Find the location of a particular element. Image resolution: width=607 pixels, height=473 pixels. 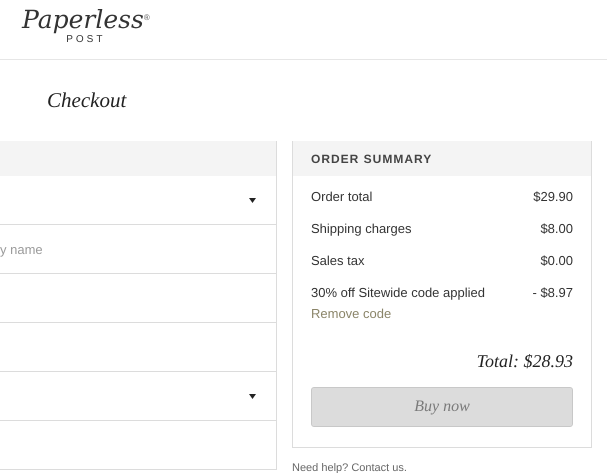

help-text: Need help? Contact us. is located at coordinates (350, 467).